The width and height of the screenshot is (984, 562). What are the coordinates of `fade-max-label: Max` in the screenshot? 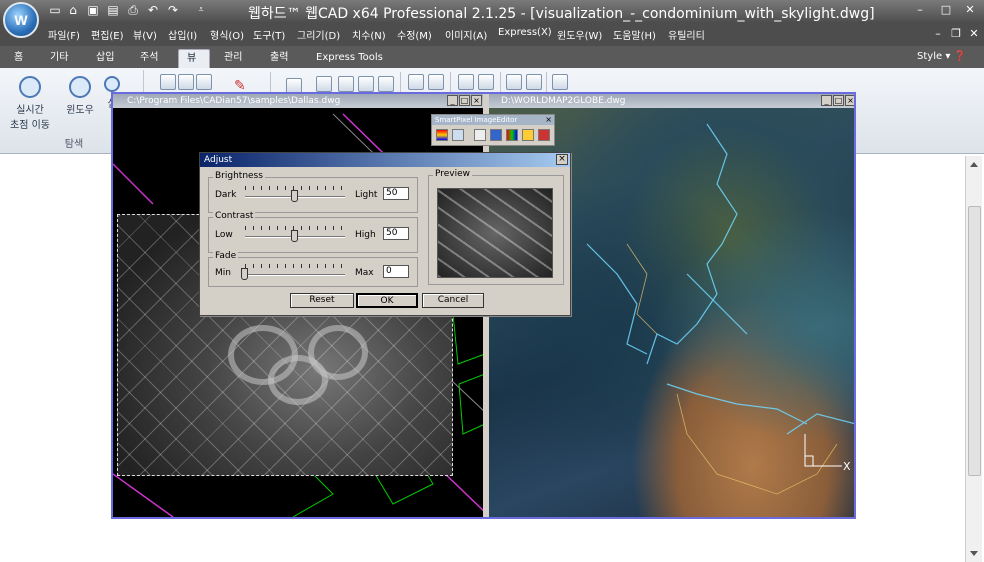 It's located at (364, 273).